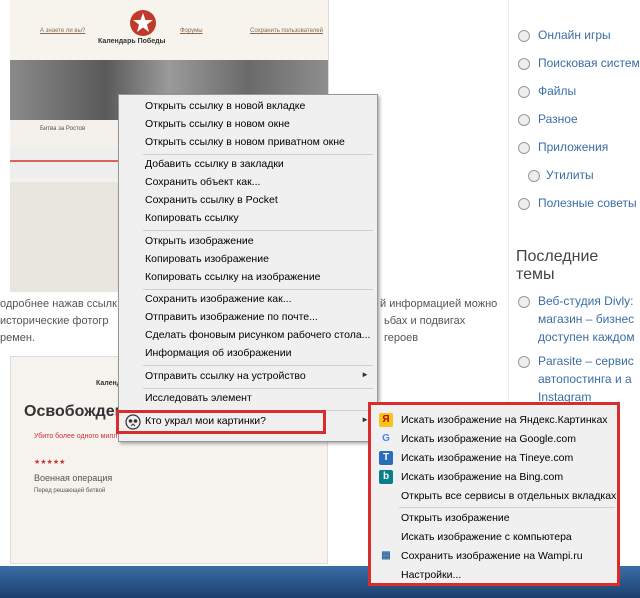  Describe the element at coordinates (365, 374) in the screenshot. I see `submenu-arrow-icon: ►` at that location.